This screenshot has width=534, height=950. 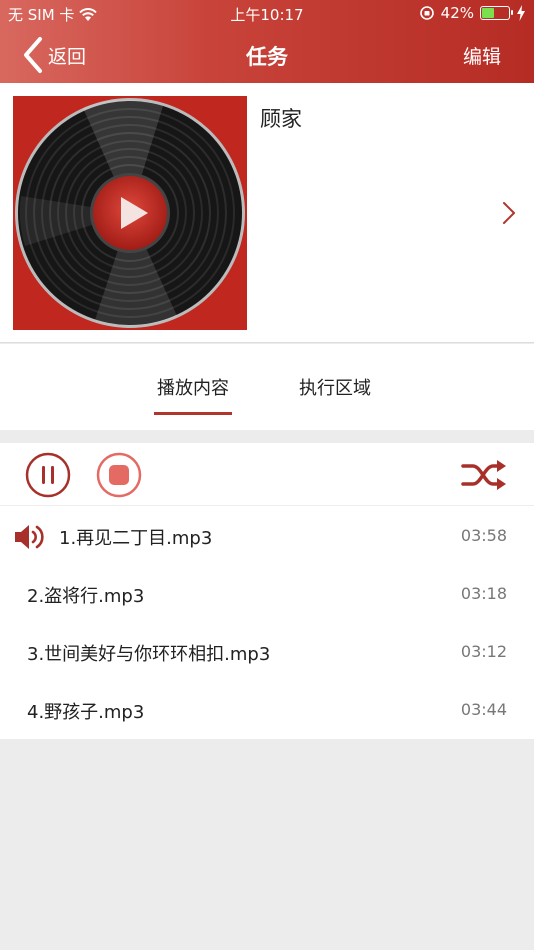 What do you see at coordinates (149, 654) in the screenshot?
I see `track-name: 3.世间美好与你环环相扣.mp3` at bounding box center [149, 654].